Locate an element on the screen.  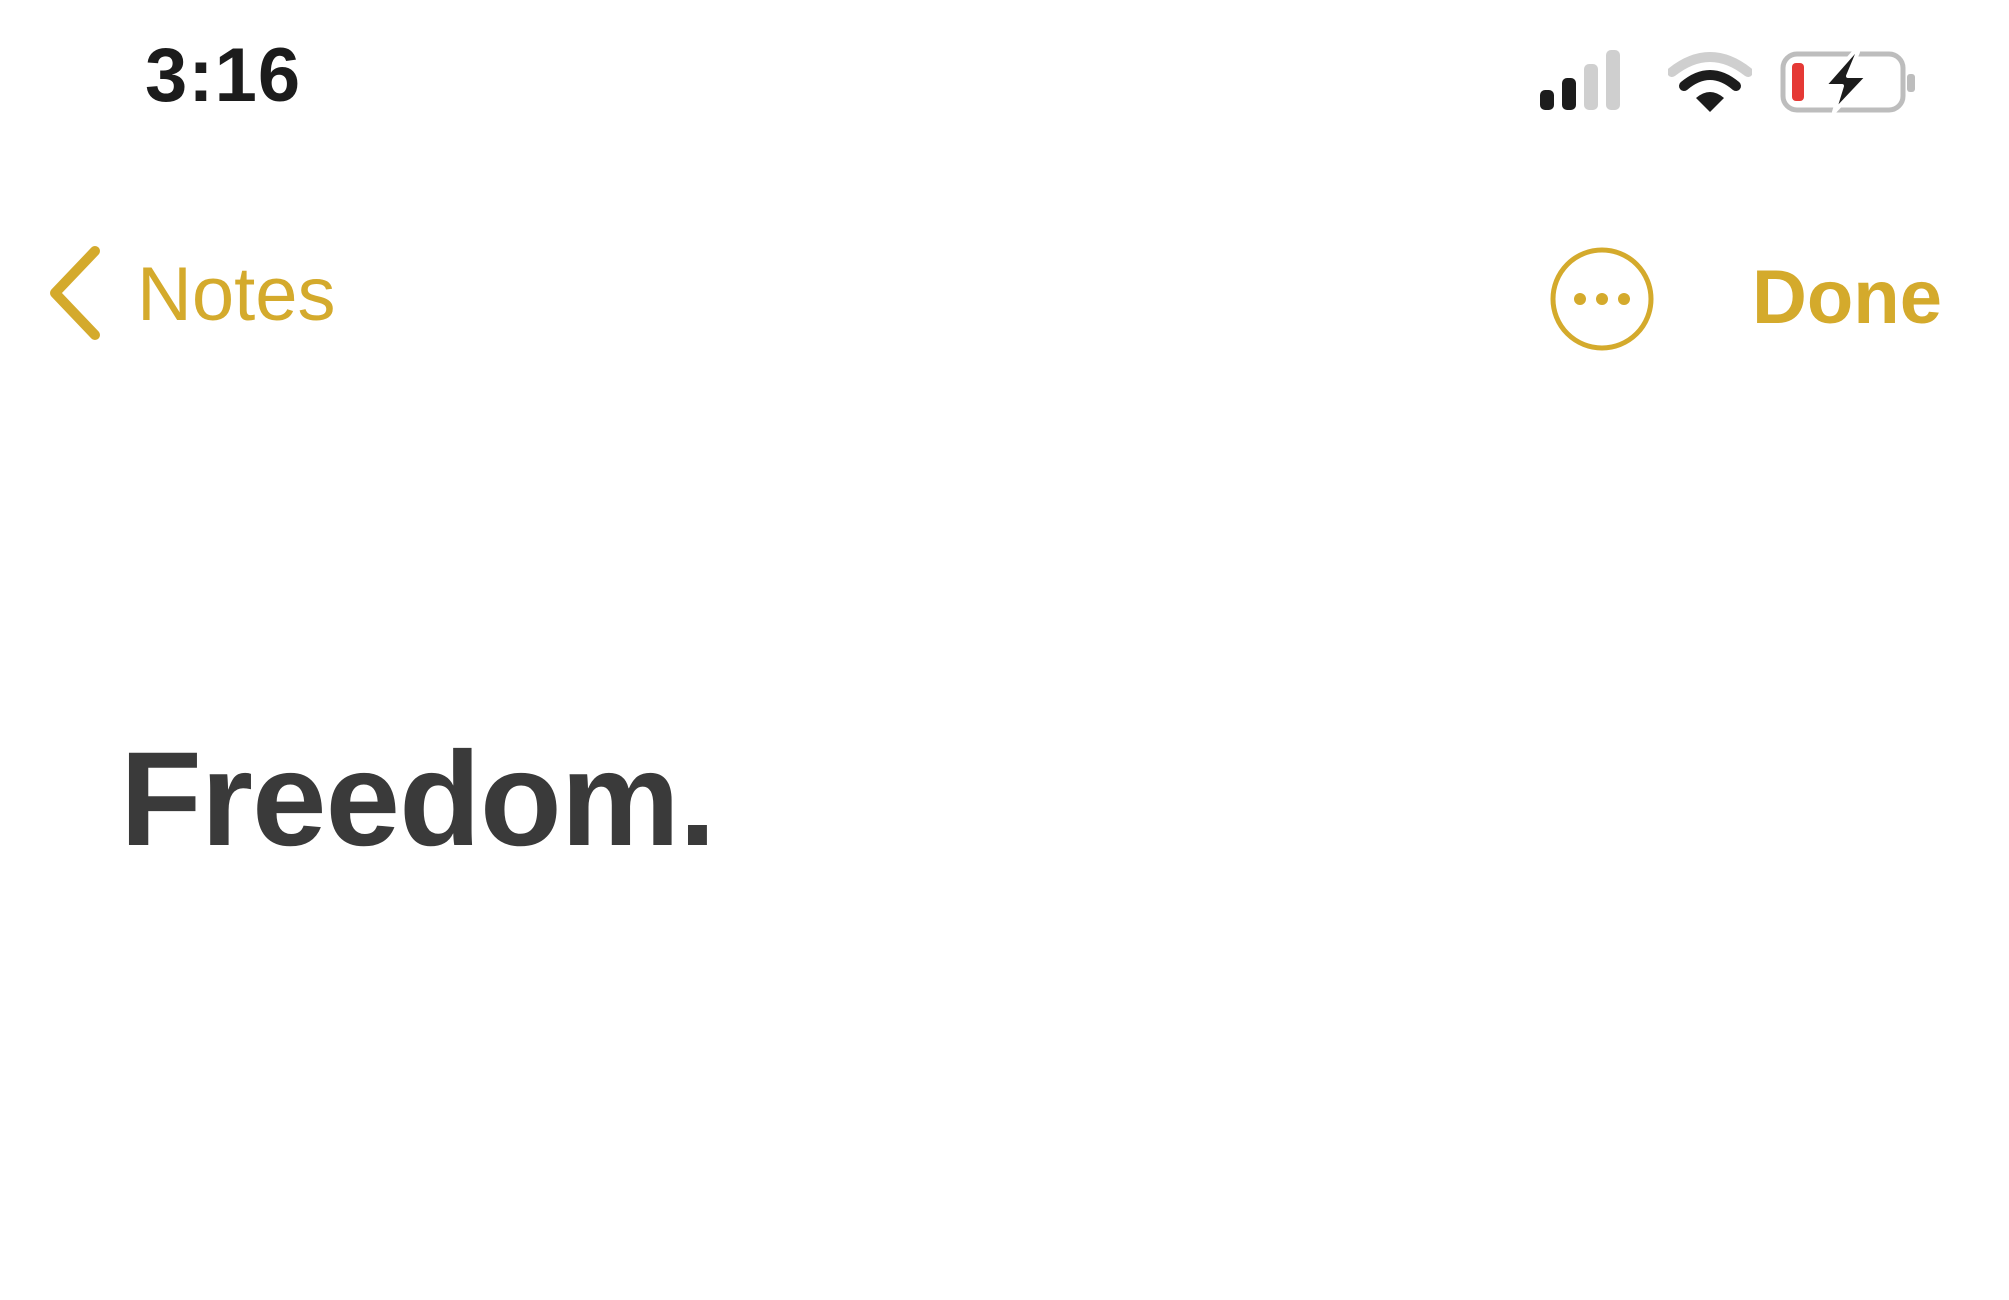
battery-charging-icon is located at coordinates (1850, 85).